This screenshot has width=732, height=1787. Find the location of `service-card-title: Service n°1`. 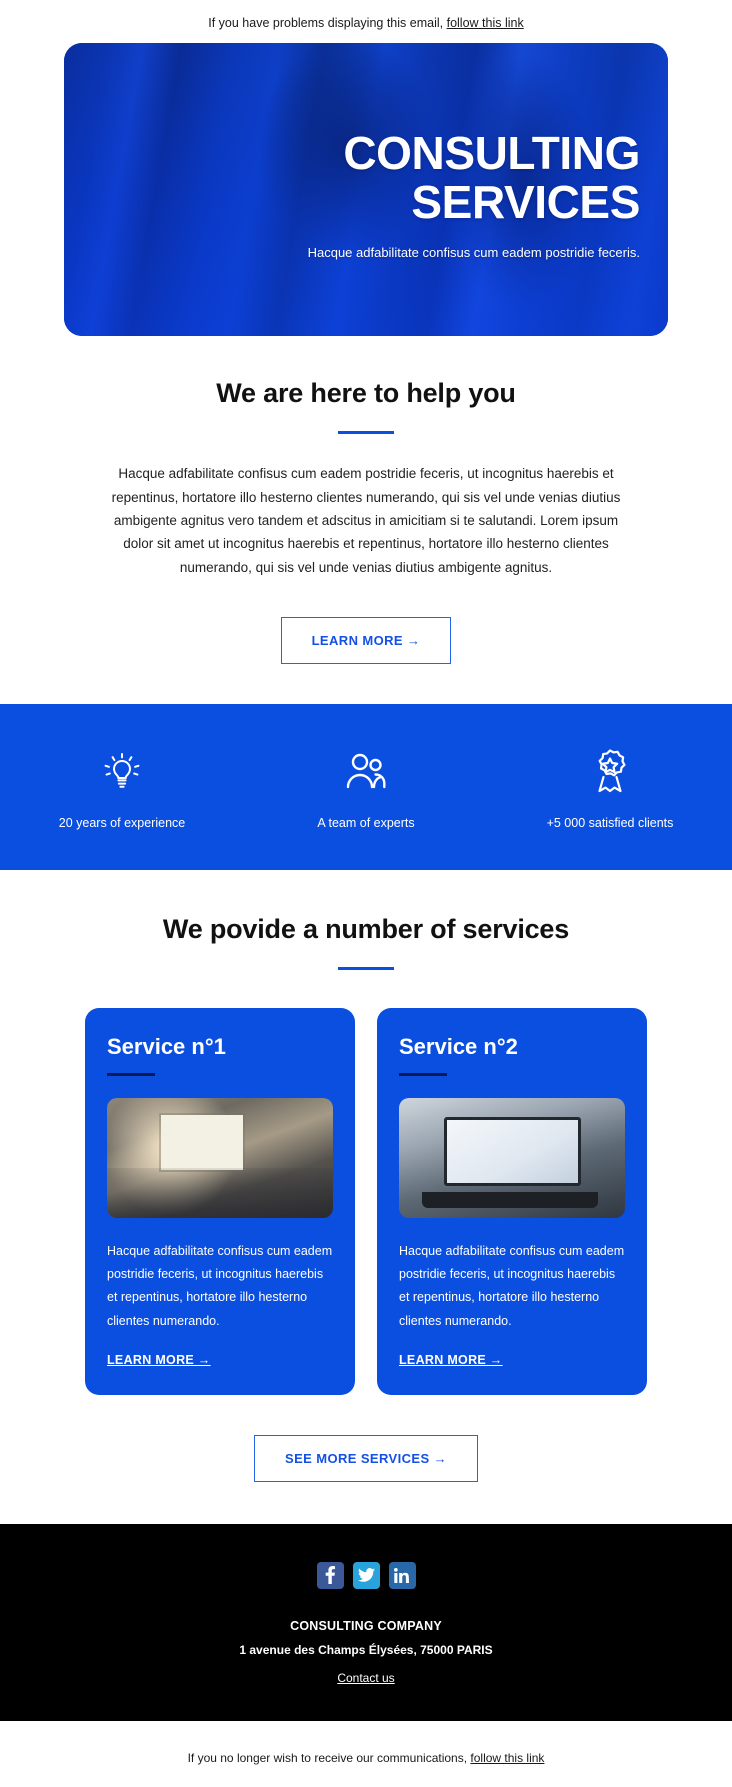

service-card-title: Service n°1 is located at coordinates (166, 1046).